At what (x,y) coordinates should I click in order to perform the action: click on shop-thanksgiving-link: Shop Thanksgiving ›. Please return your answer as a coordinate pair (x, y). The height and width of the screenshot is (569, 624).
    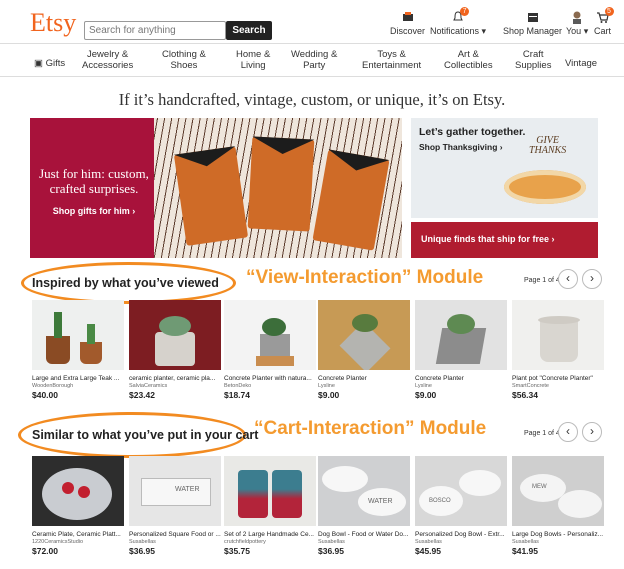
    Looking at the image, I should click on (461, 147).